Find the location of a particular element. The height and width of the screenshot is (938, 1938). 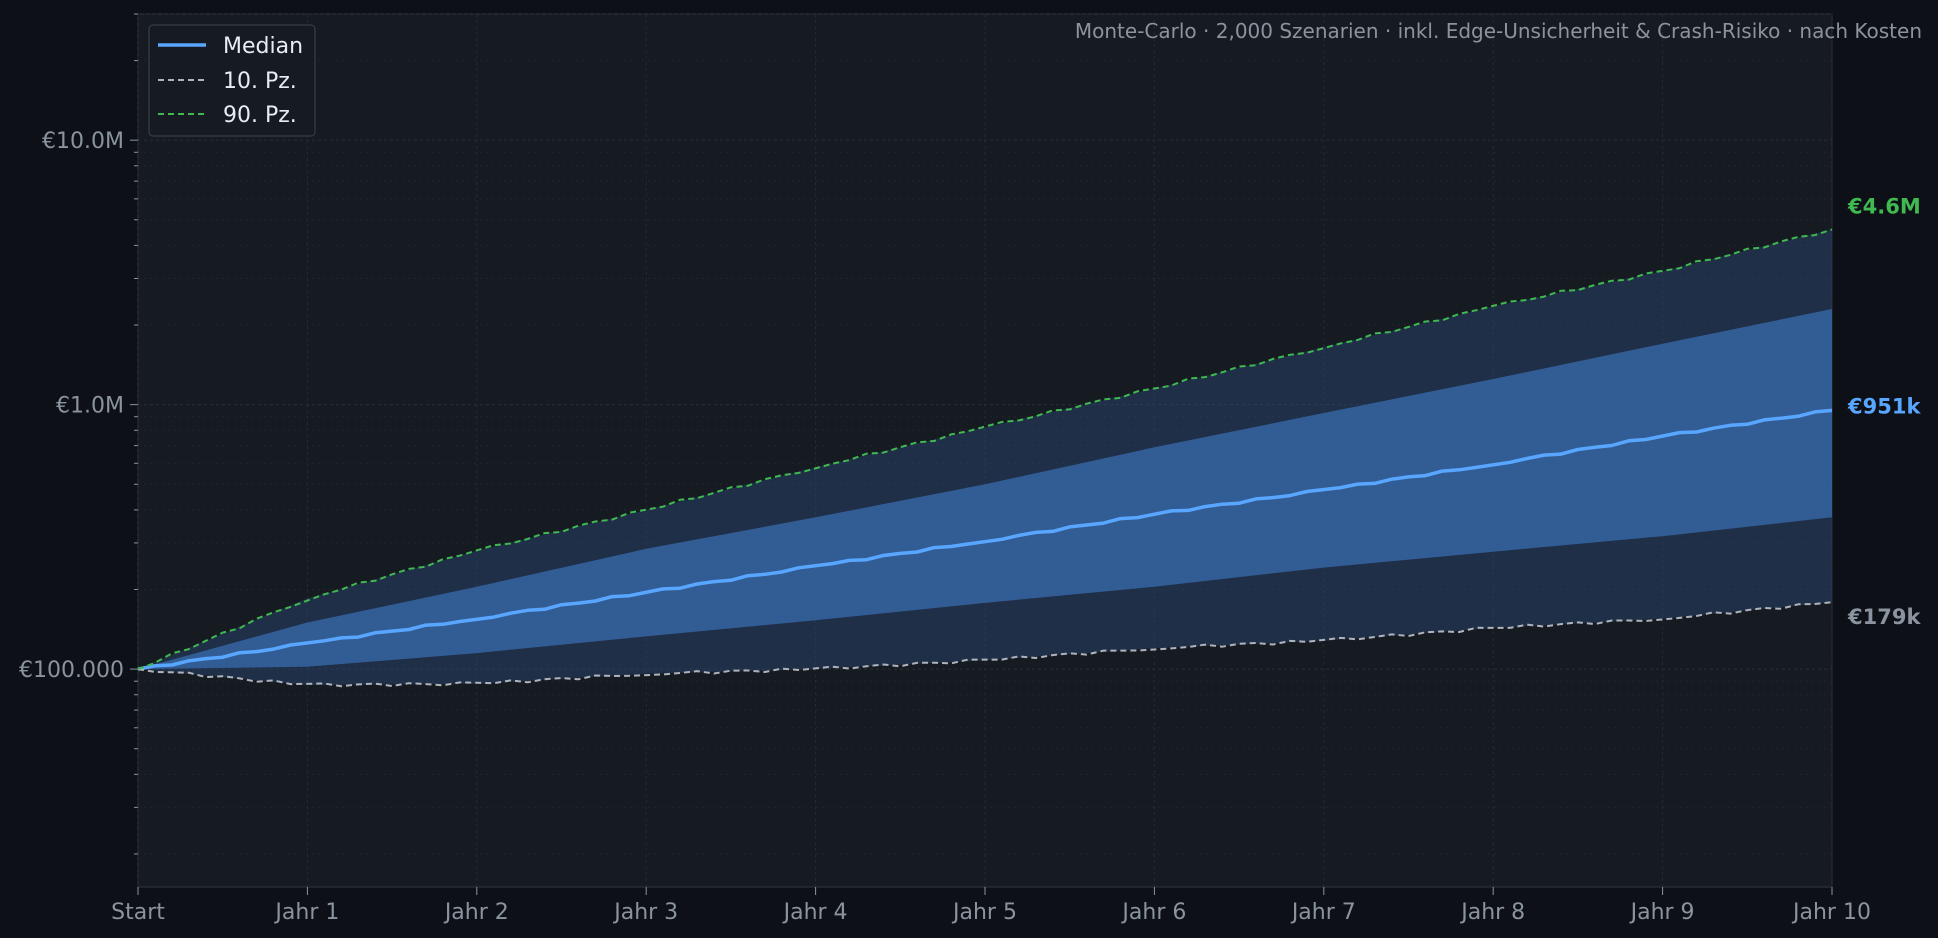

end-label-layer: €4.6M €951k €179k is located at coordinates (1884, 411).